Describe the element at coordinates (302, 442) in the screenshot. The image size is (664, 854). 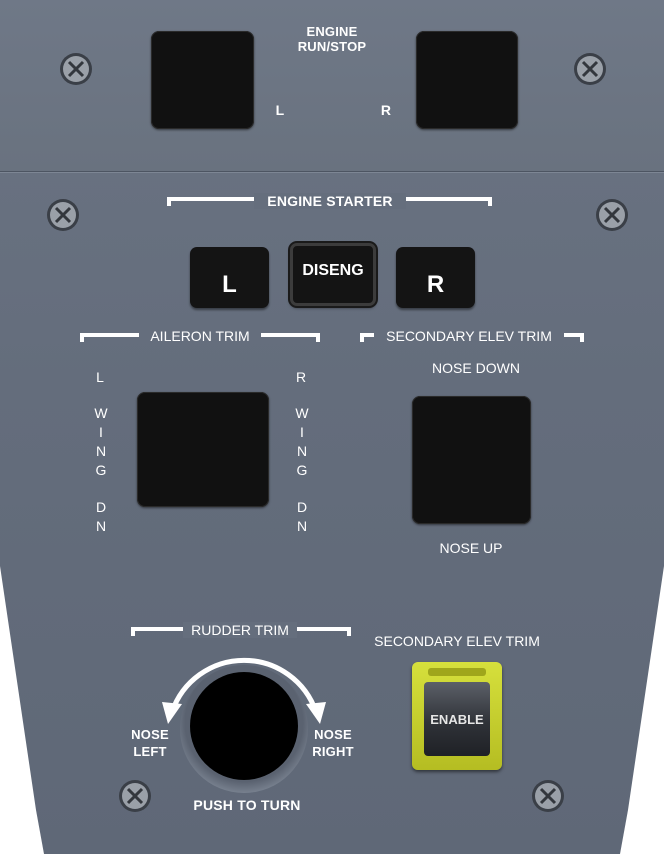
I see `aileron-right-wing-label: W I N G` at that location.